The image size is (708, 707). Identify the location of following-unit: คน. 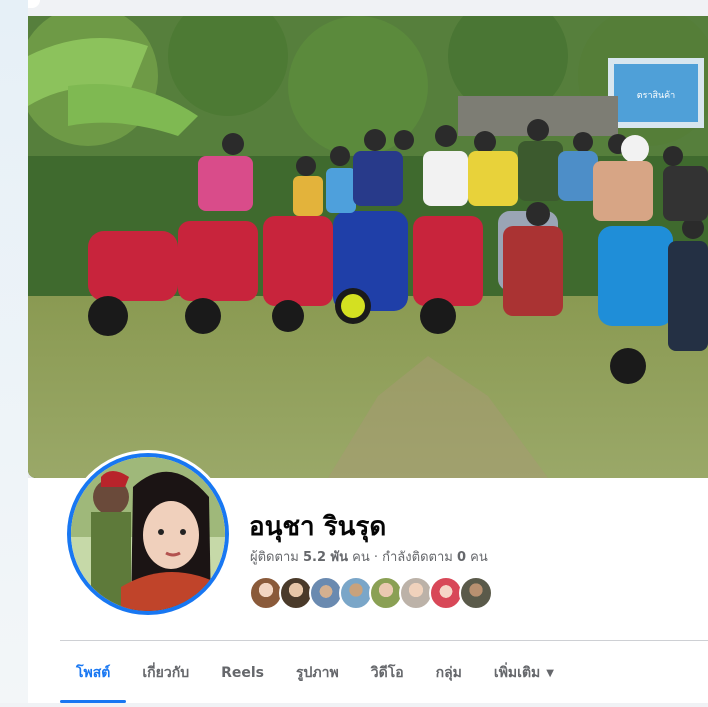
(479, 557).